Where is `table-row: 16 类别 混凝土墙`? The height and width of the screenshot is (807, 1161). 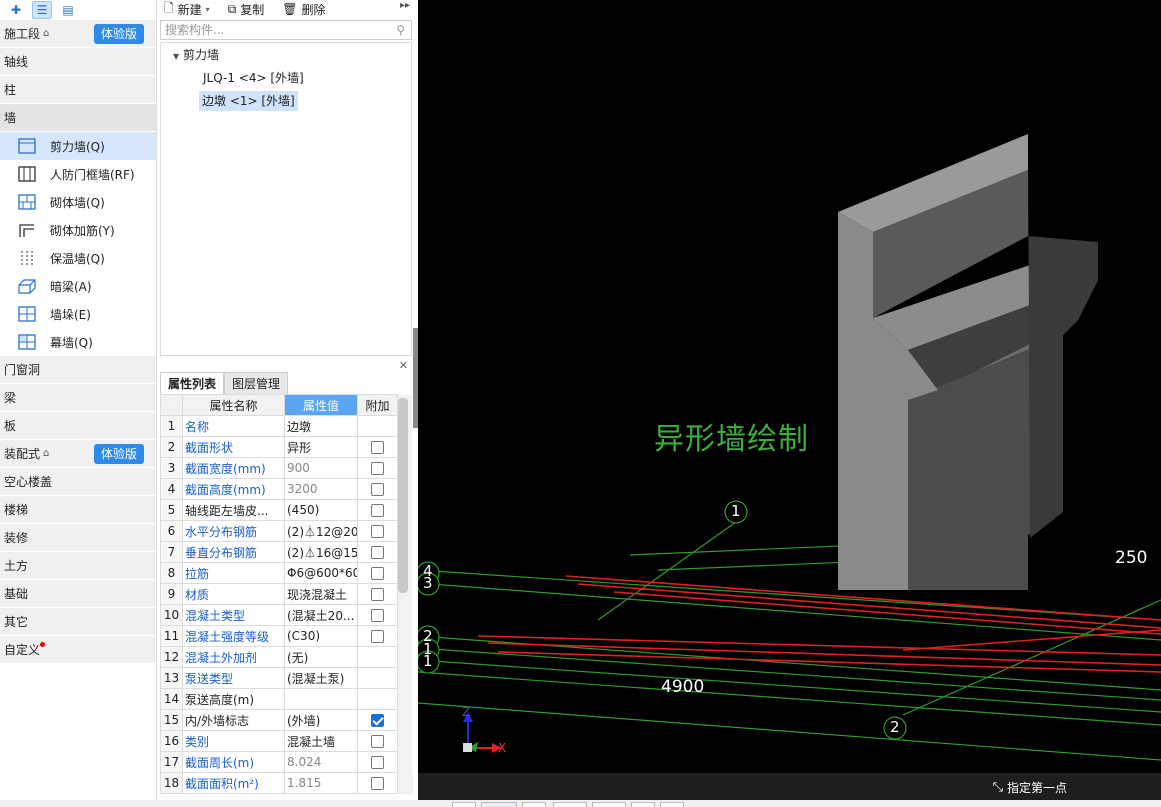 table-row: 16 类别 混凝土墙 is located at coordinates (286, 741).